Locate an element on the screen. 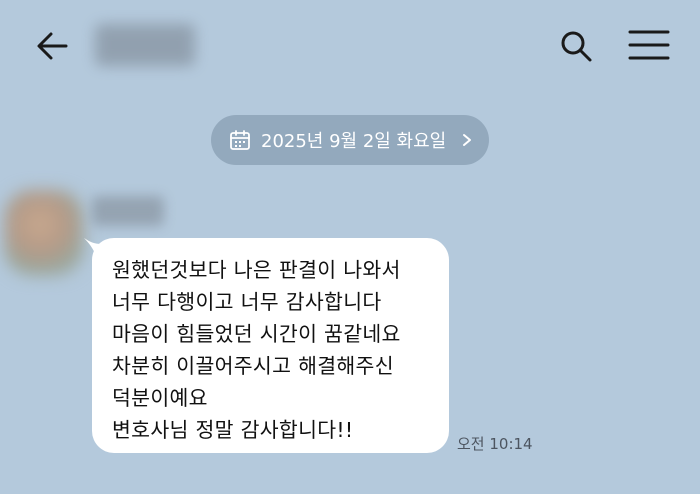 The width and height of the screenshot is (700, 494). sender-name-blurred is located at coordinates (128, 211).